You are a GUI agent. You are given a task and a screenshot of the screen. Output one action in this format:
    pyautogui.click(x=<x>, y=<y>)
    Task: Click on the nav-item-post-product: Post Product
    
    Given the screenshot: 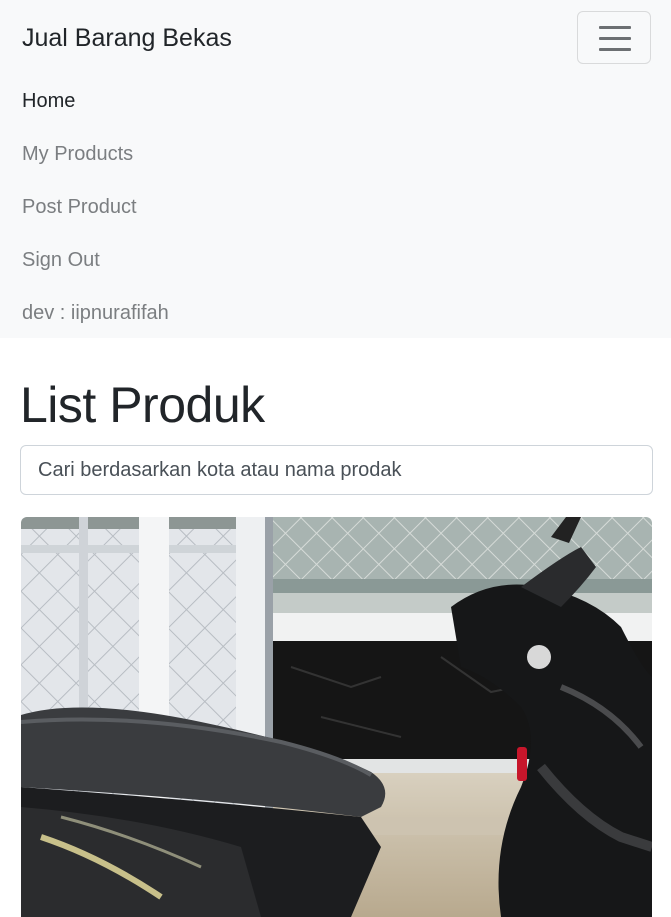 What is the action you would take?
    pyautogui.click(x=95, y=207)
    